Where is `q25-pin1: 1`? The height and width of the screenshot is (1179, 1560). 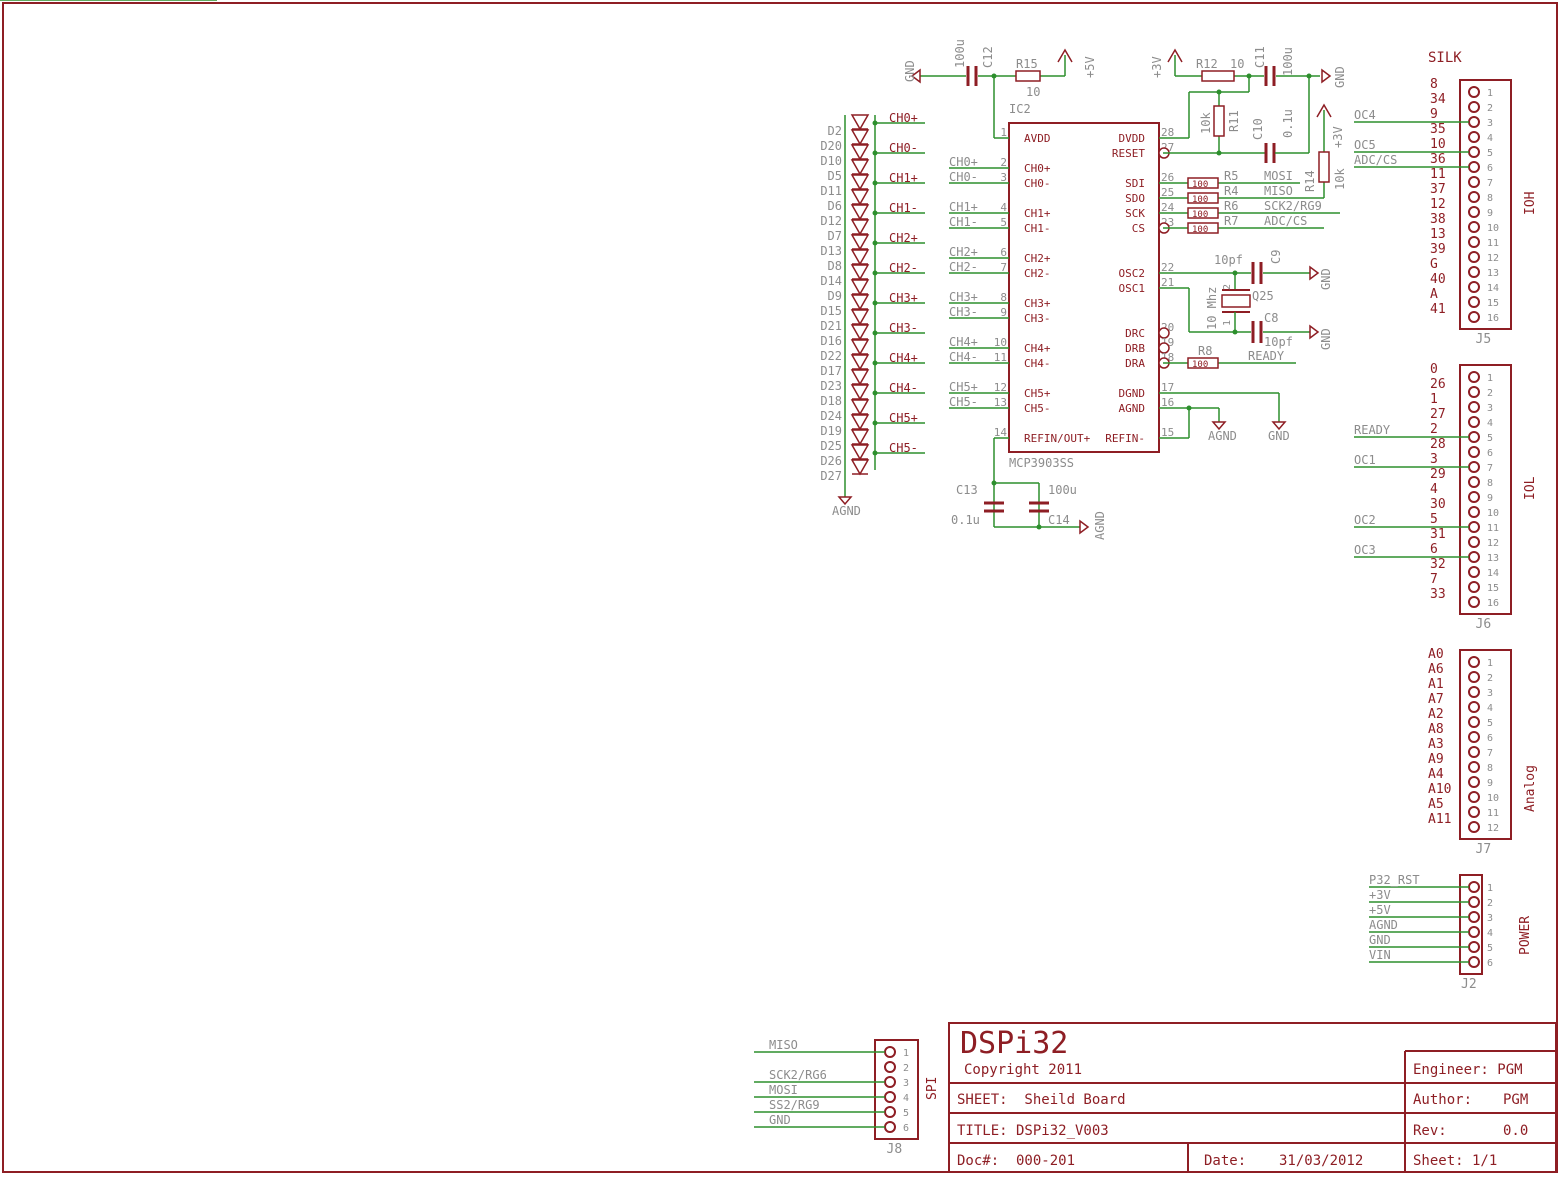 q25-pin1: 1 is located at coordinates (1227, 323).